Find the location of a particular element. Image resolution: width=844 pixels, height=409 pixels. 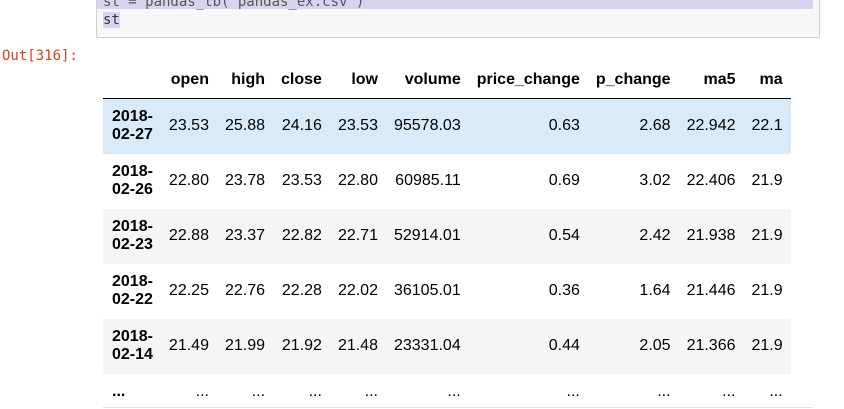

column-header: price_change is located at coordinates (528, 80).